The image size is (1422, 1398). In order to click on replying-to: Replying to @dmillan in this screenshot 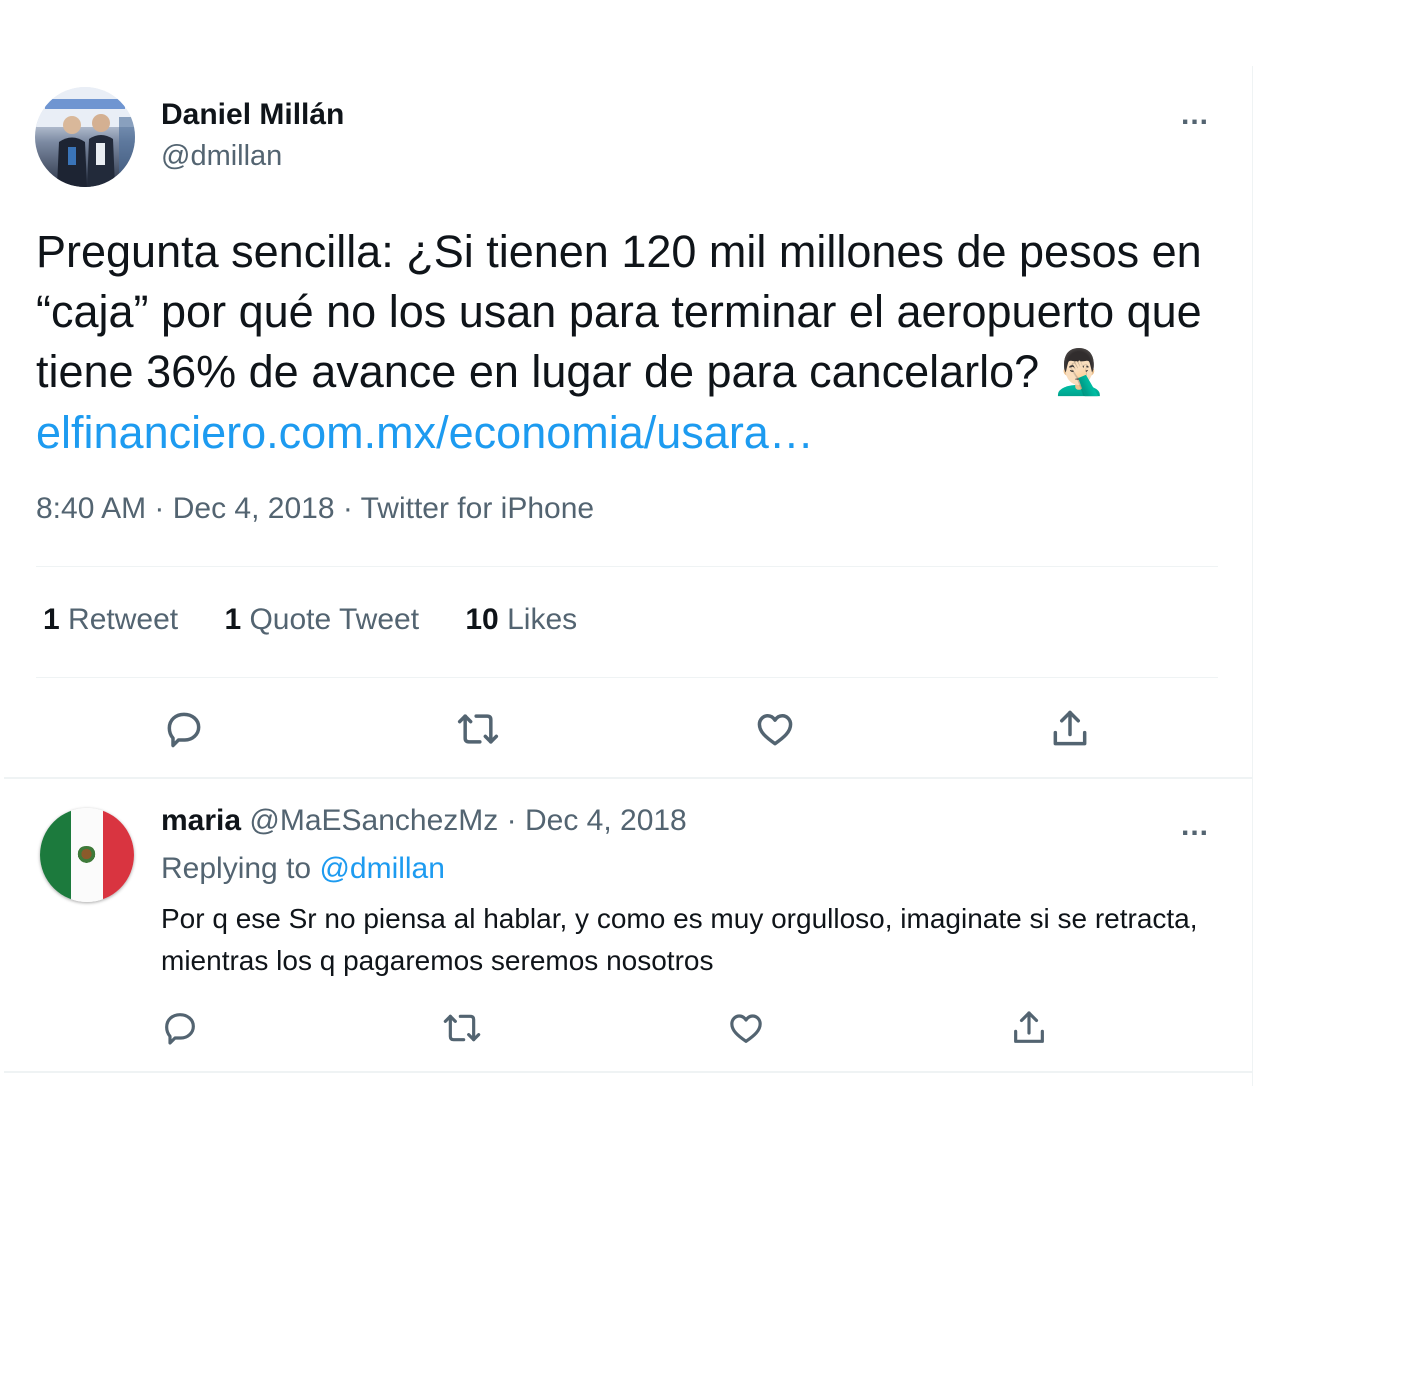, I will do `click(303, 869)`.